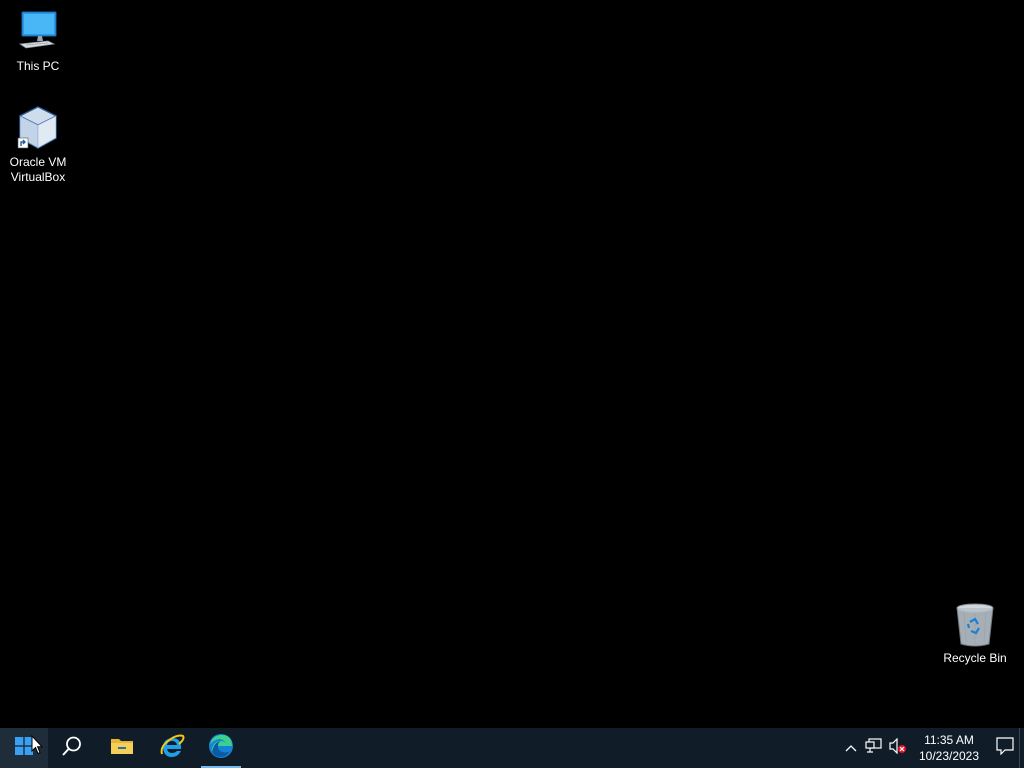 The height and width of the screenshot is (768, 1024). What do you see at coordinates (38, 128) in the screenshot?
I see `virtualbox-icon` at bounding box center [38, 128].